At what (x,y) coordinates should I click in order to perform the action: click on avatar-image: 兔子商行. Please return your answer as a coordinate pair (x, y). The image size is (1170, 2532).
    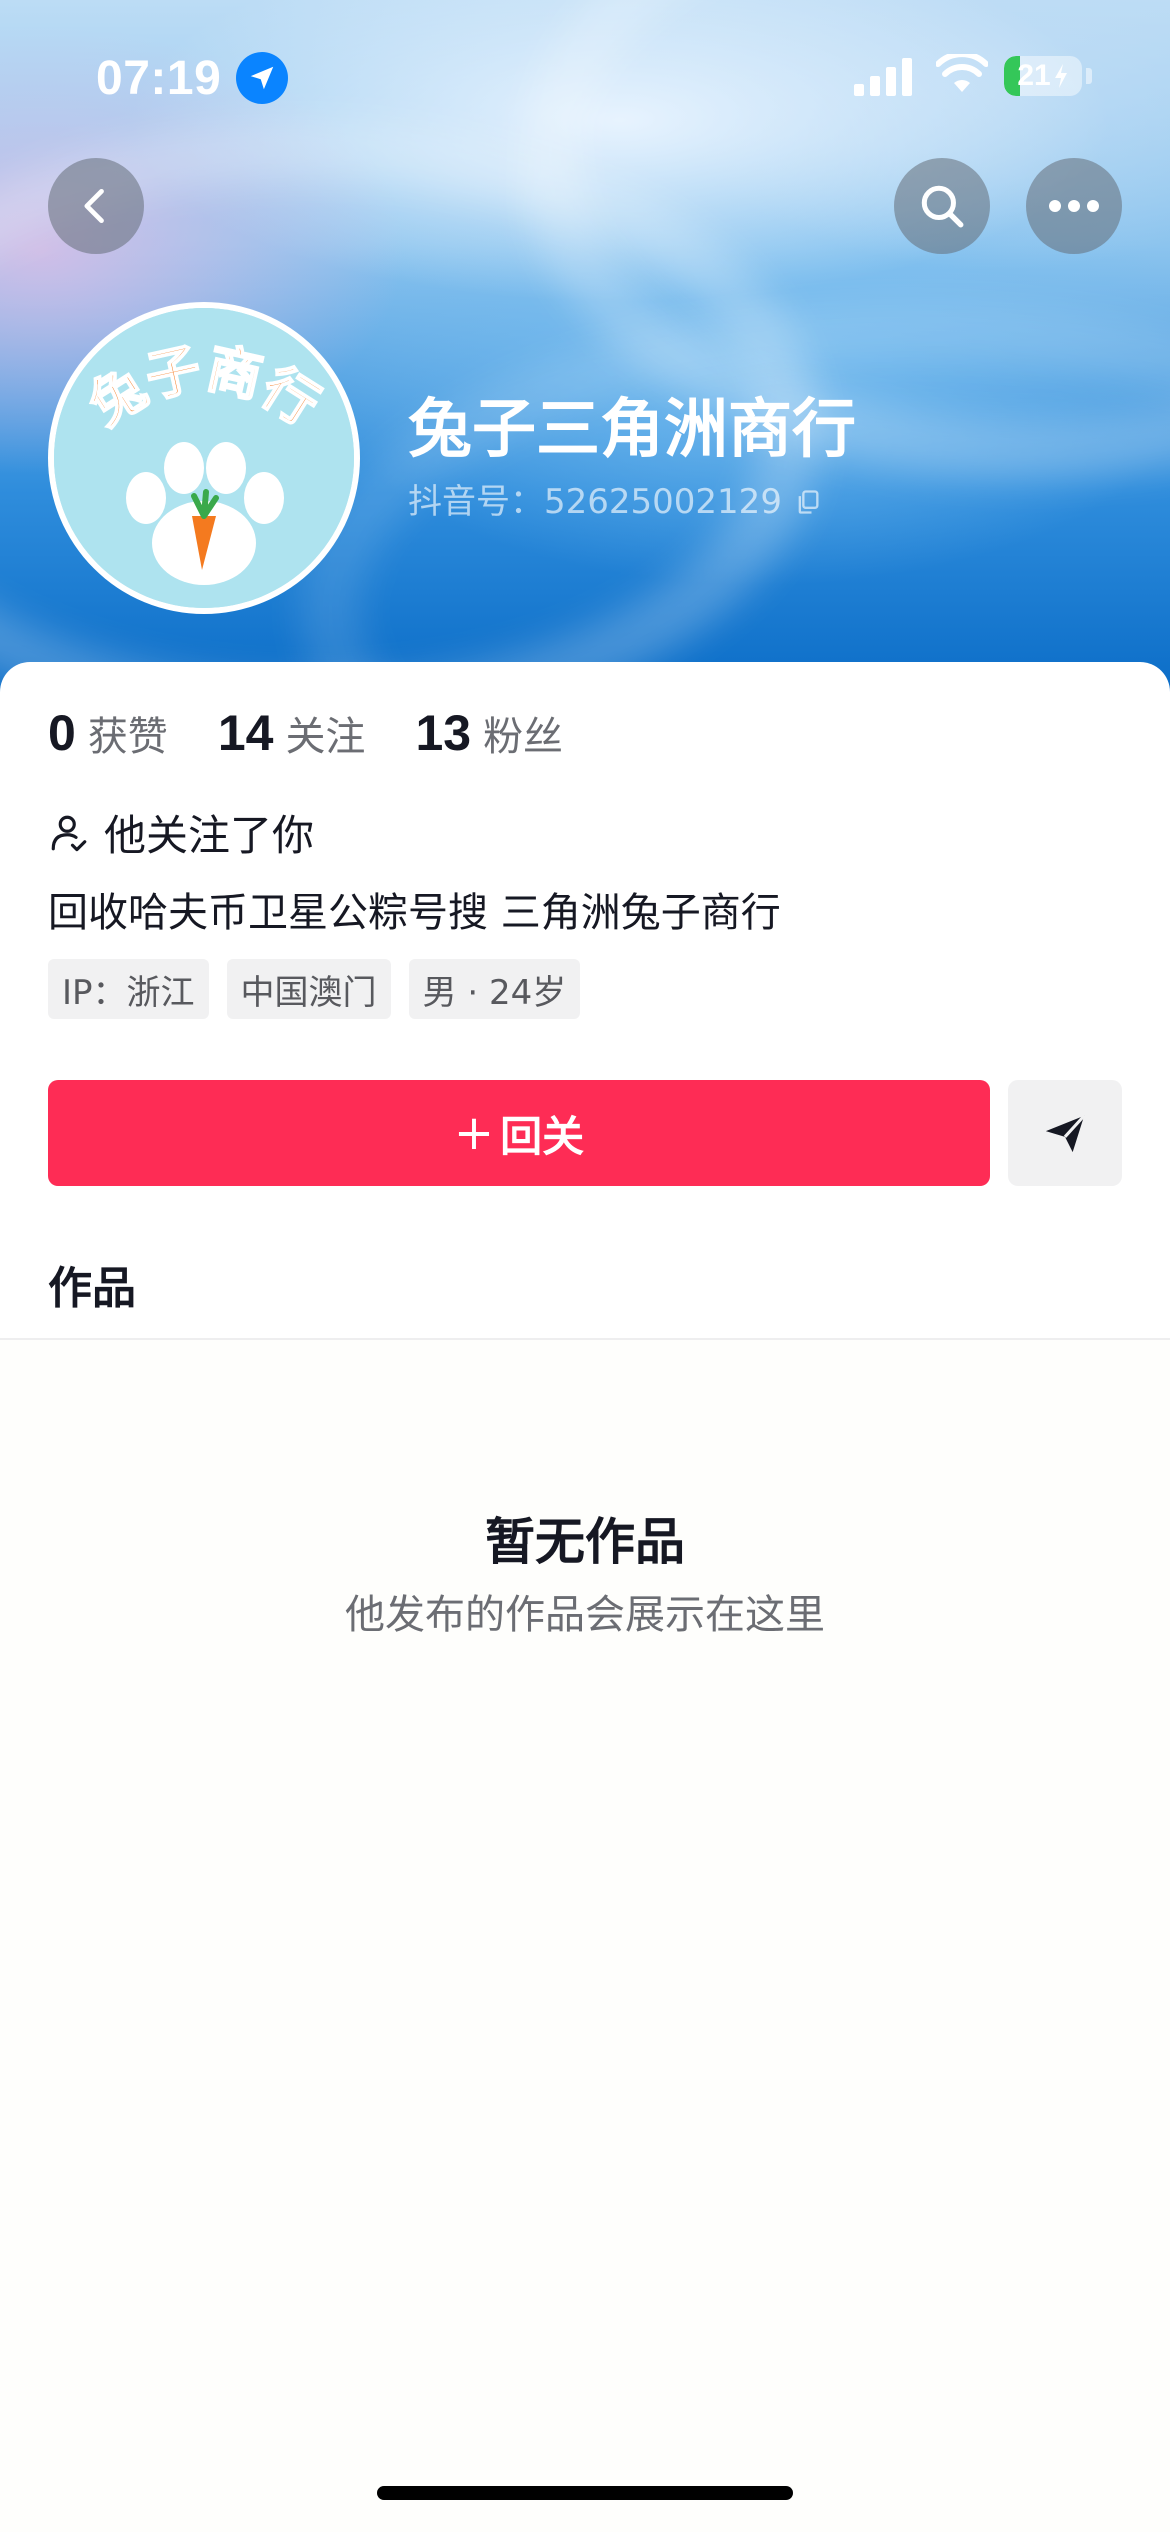
    Looking at the image, I should click on (204, 458).